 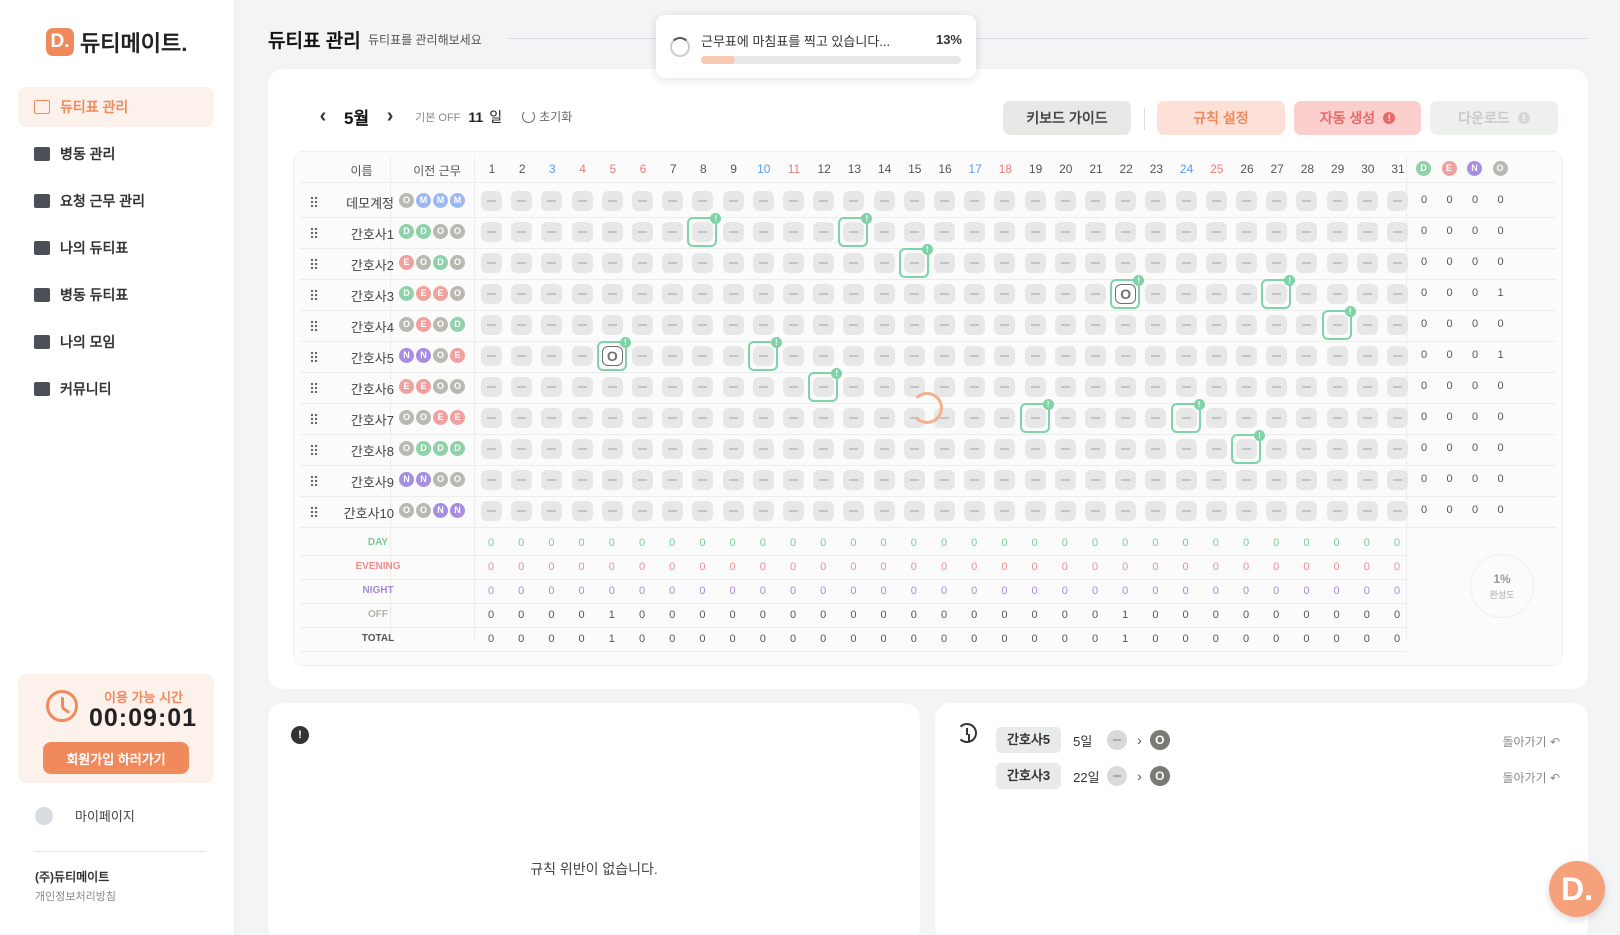 I want to click on rule-setting-button: 규칙 설정, so click(x=1221, y=118).